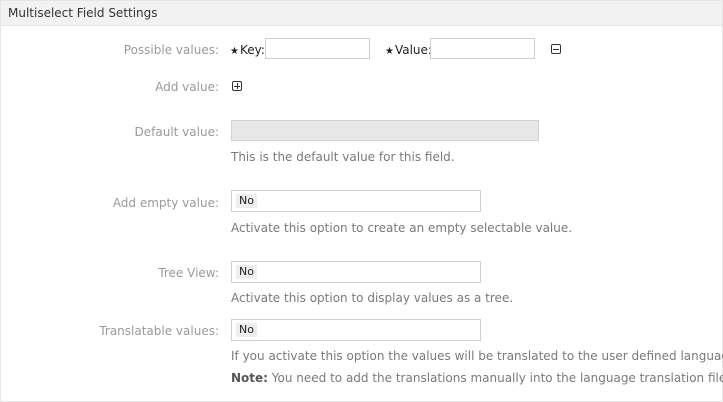 This screenshot has width=723, height=402. Describe the element at coordinates (413, 50) in the screenshot. I see `value-label: Value:` at that location.